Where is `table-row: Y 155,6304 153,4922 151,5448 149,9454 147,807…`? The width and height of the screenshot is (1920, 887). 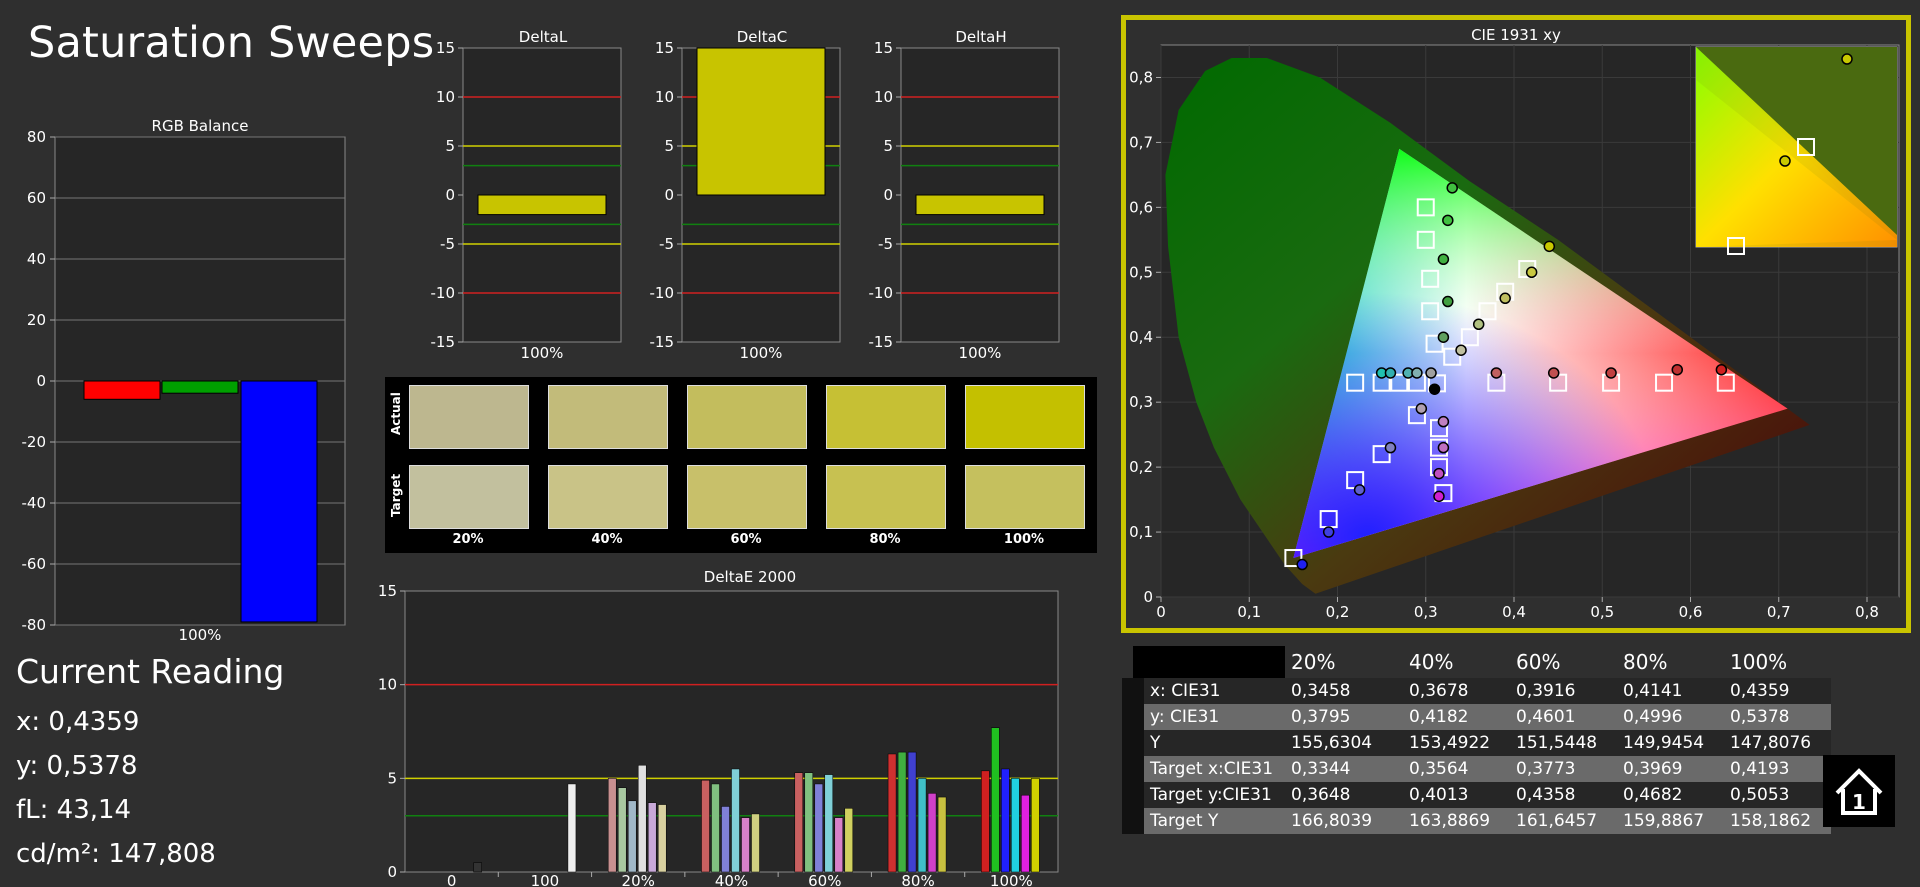 table-row: Y 155,6304 153,4922 151,5448 149,9454 147,807… is located at coordinates (1476, 743).